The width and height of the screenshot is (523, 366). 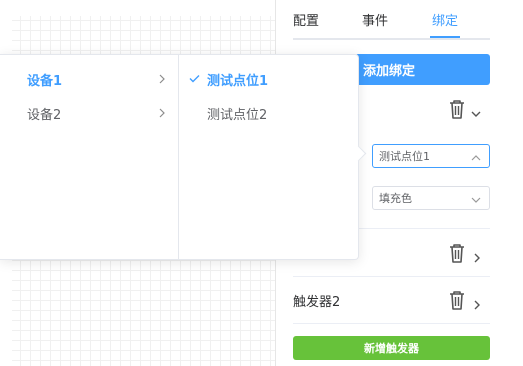 What do you see at coordinates (306, 19) in the screenshot?
I see `tab-config: 配置` at bounding box center [306, 19].